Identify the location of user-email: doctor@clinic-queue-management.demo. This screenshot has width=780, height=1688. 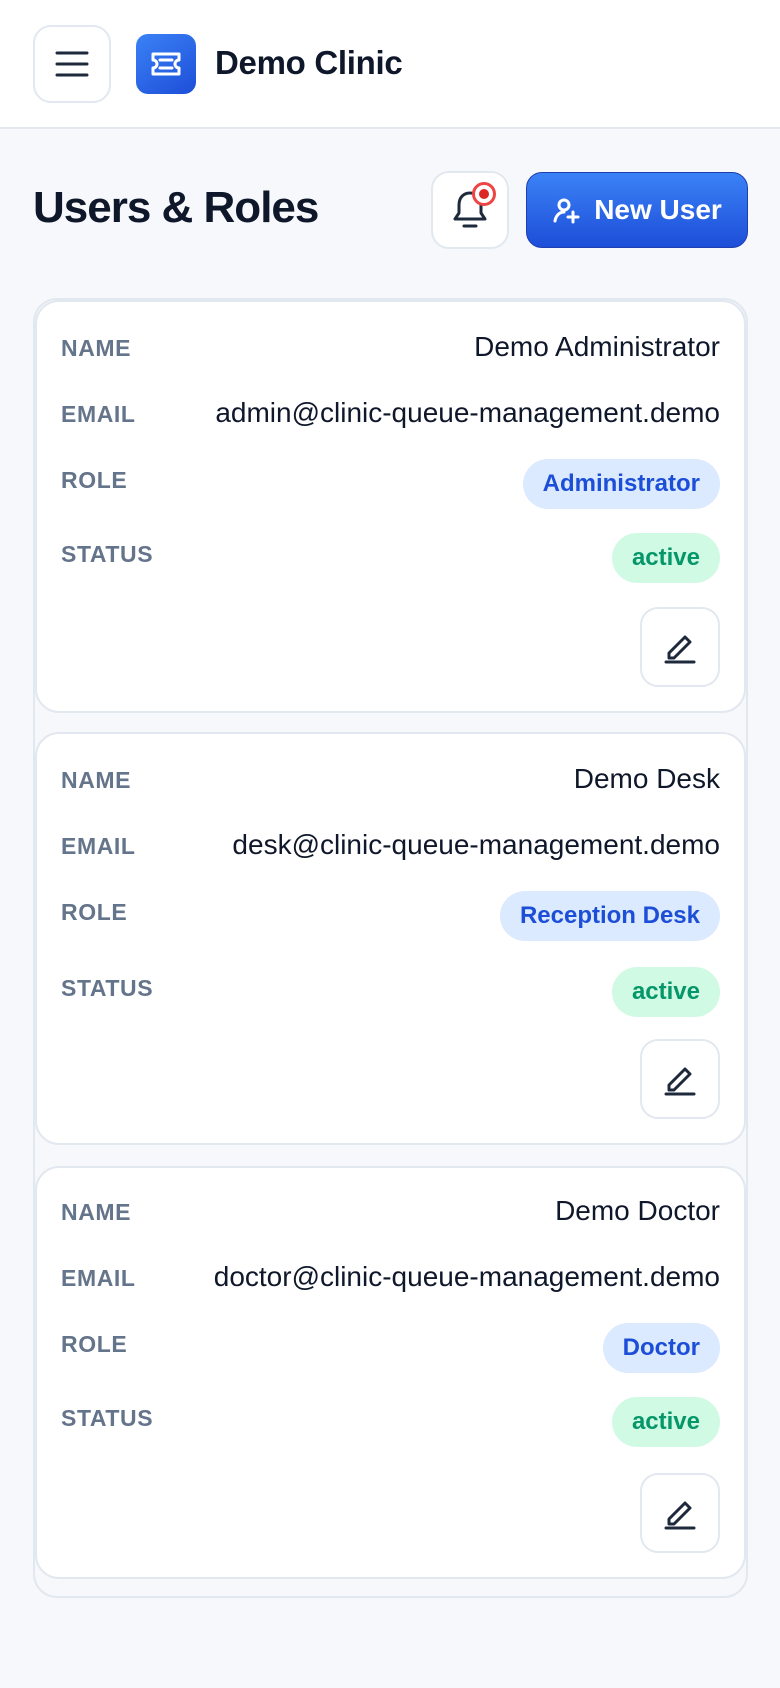
(466, 1276).